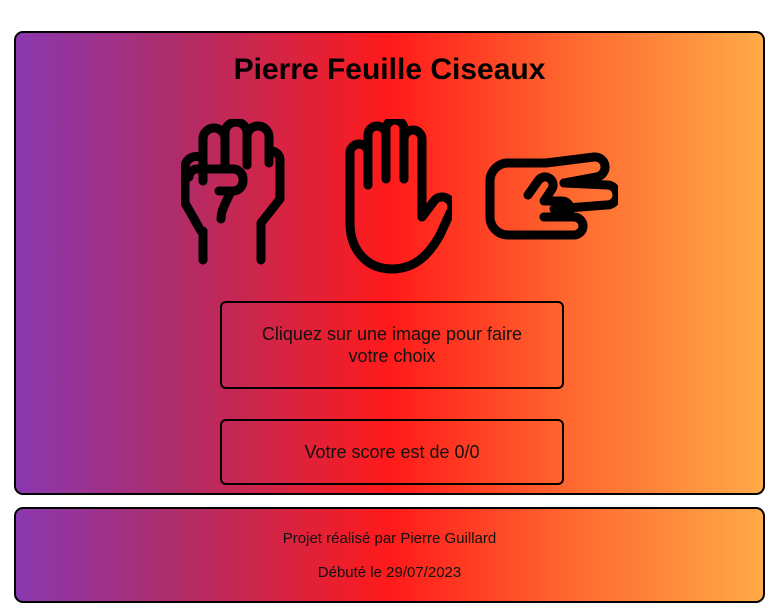 This screenshot has width=781, height=615. I want to click on score-box: Votre score est de 0/0, so click(392, 452).